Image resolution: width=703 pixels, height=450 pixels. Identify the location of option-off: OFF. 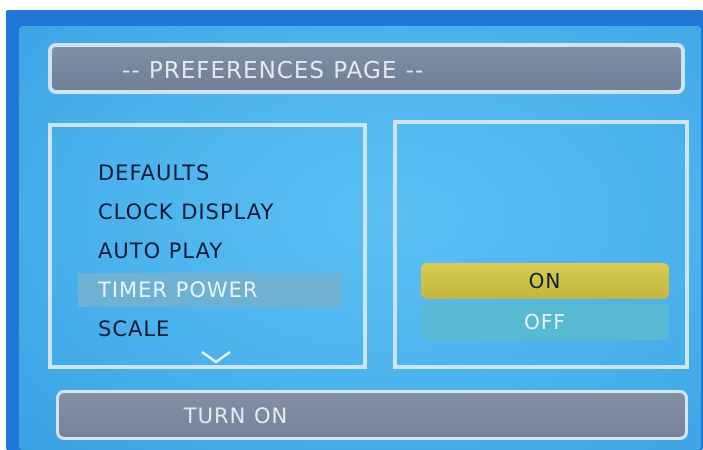
(545, 322).